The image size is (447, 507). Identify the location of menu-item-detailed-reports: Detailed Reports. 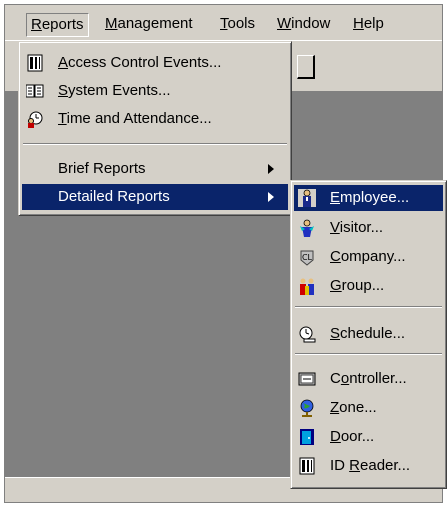
(155, 197).